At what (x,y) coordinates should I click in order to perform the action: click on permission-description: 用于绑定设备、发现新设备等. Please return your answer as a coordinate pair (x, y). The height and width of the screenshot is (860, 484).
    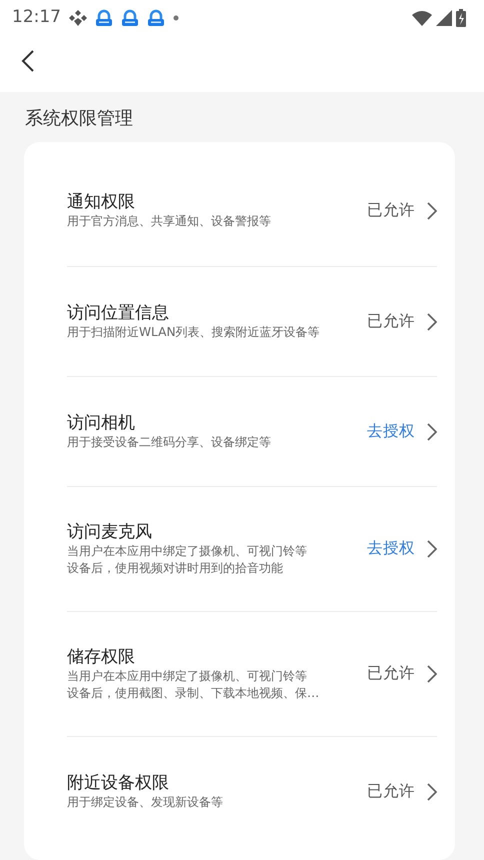
    Looking at the image, I should click on (145, 802).